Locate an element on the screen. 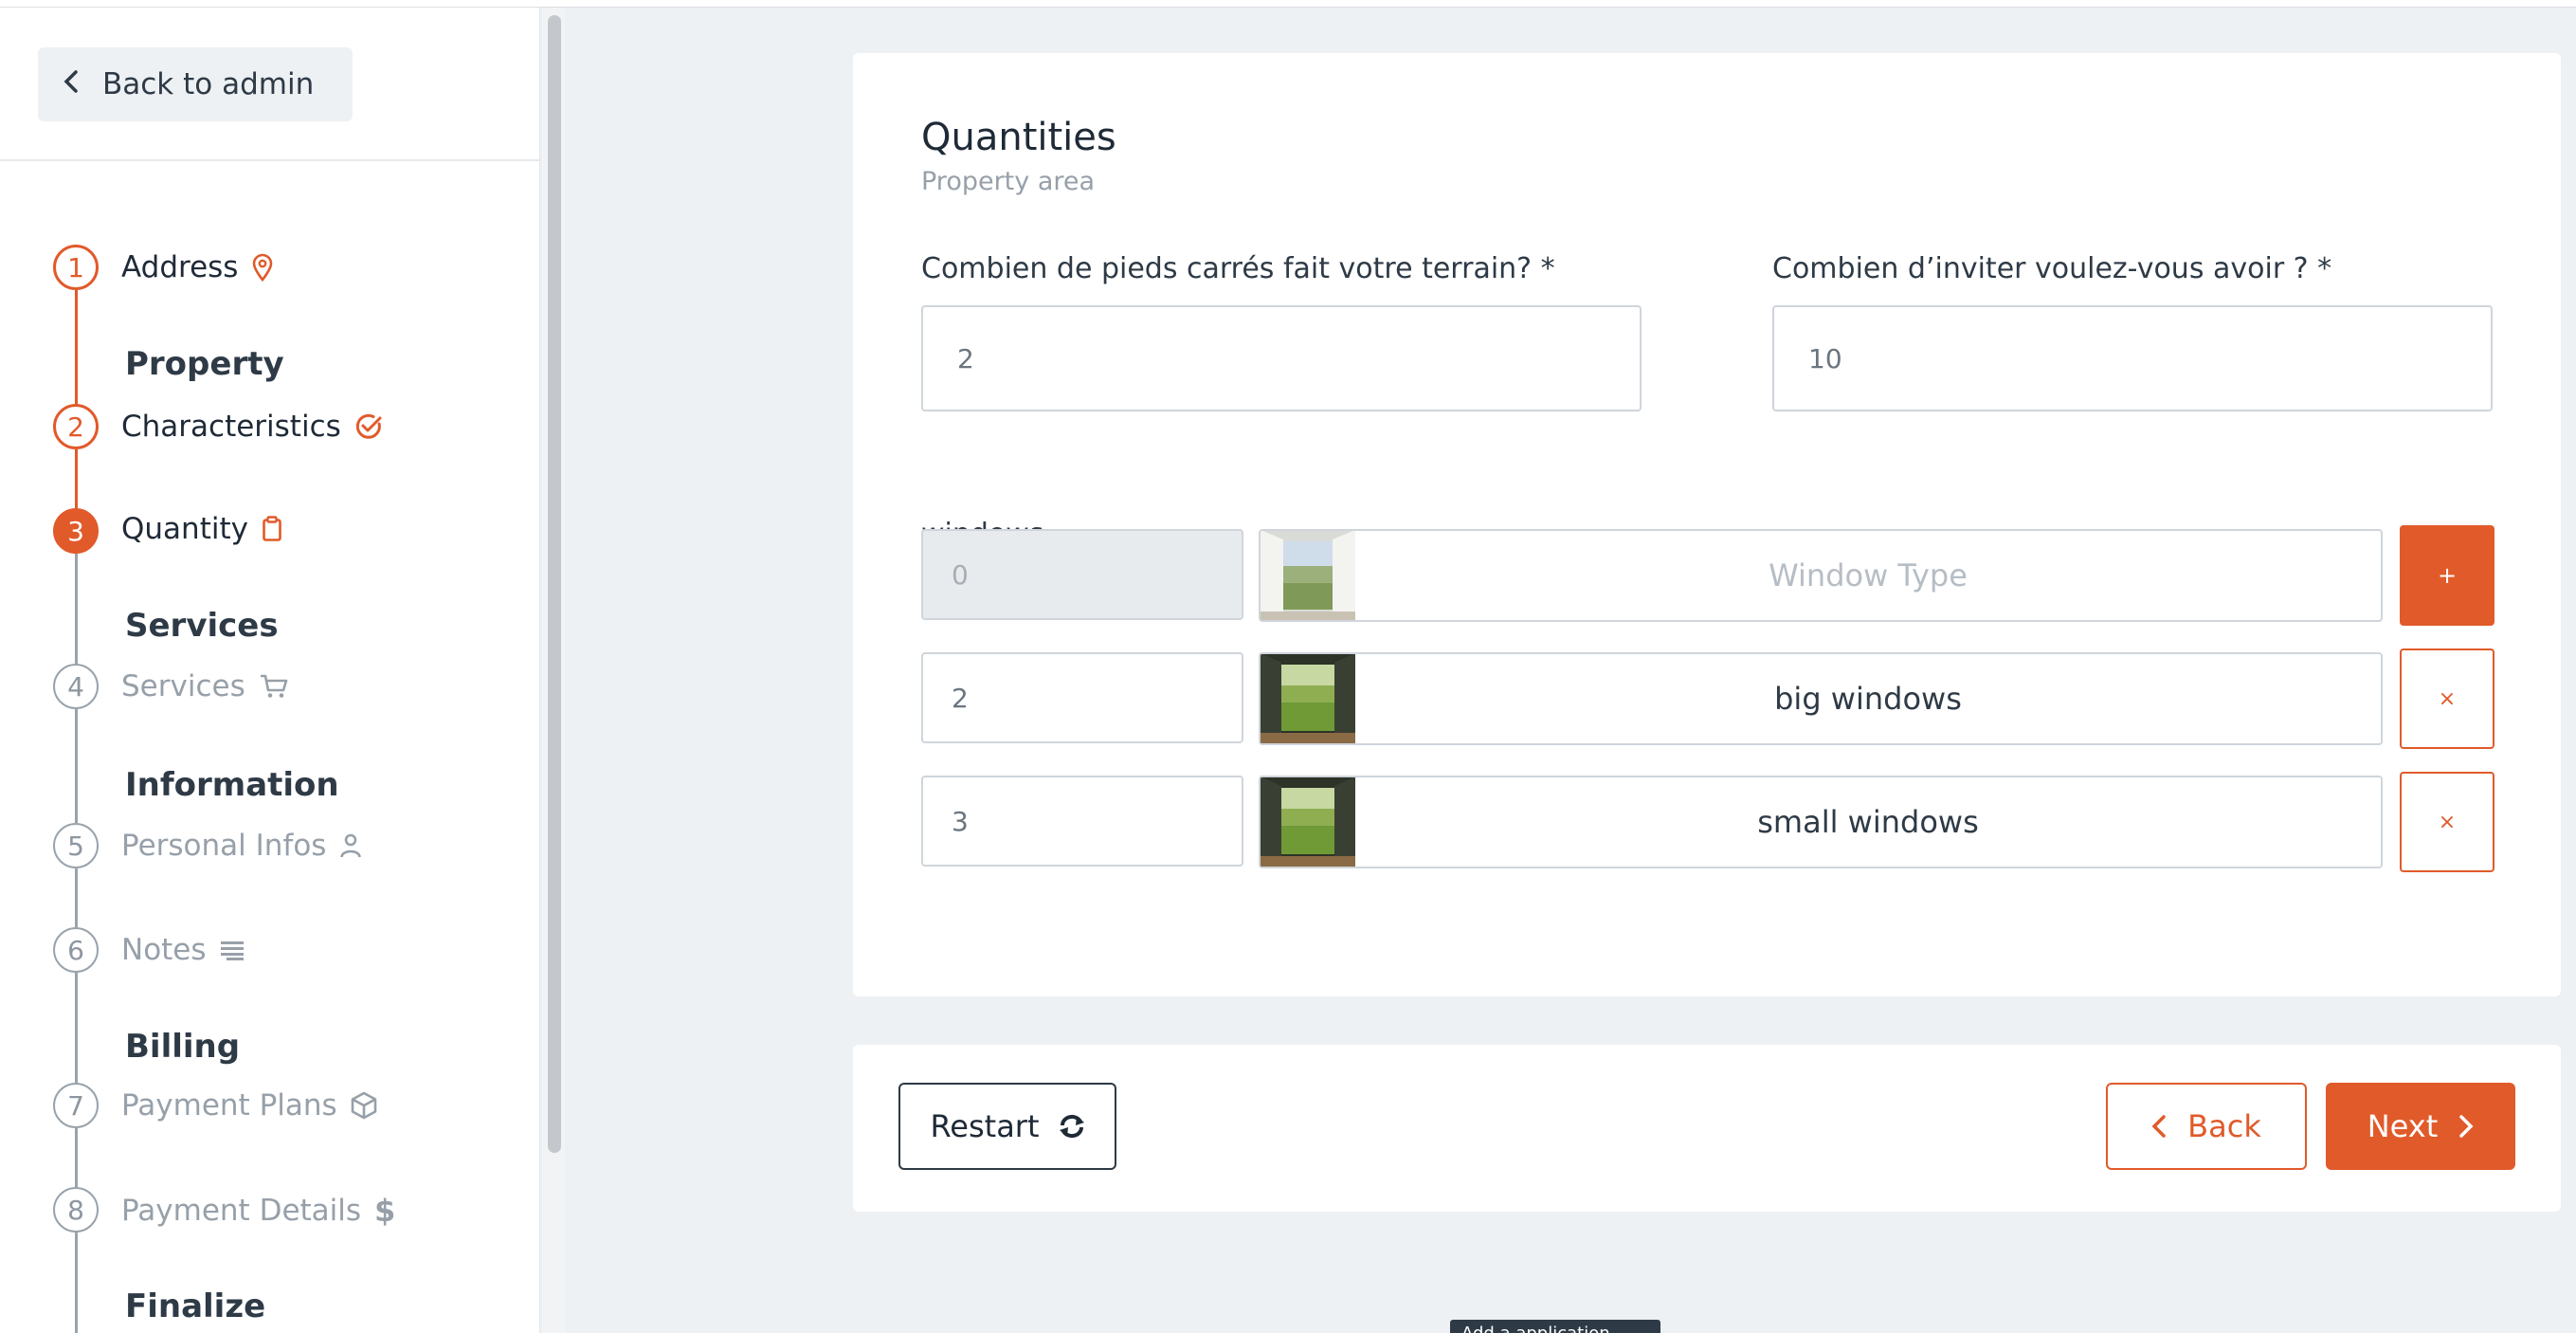  user-icon is located at coordinates (350, 845).